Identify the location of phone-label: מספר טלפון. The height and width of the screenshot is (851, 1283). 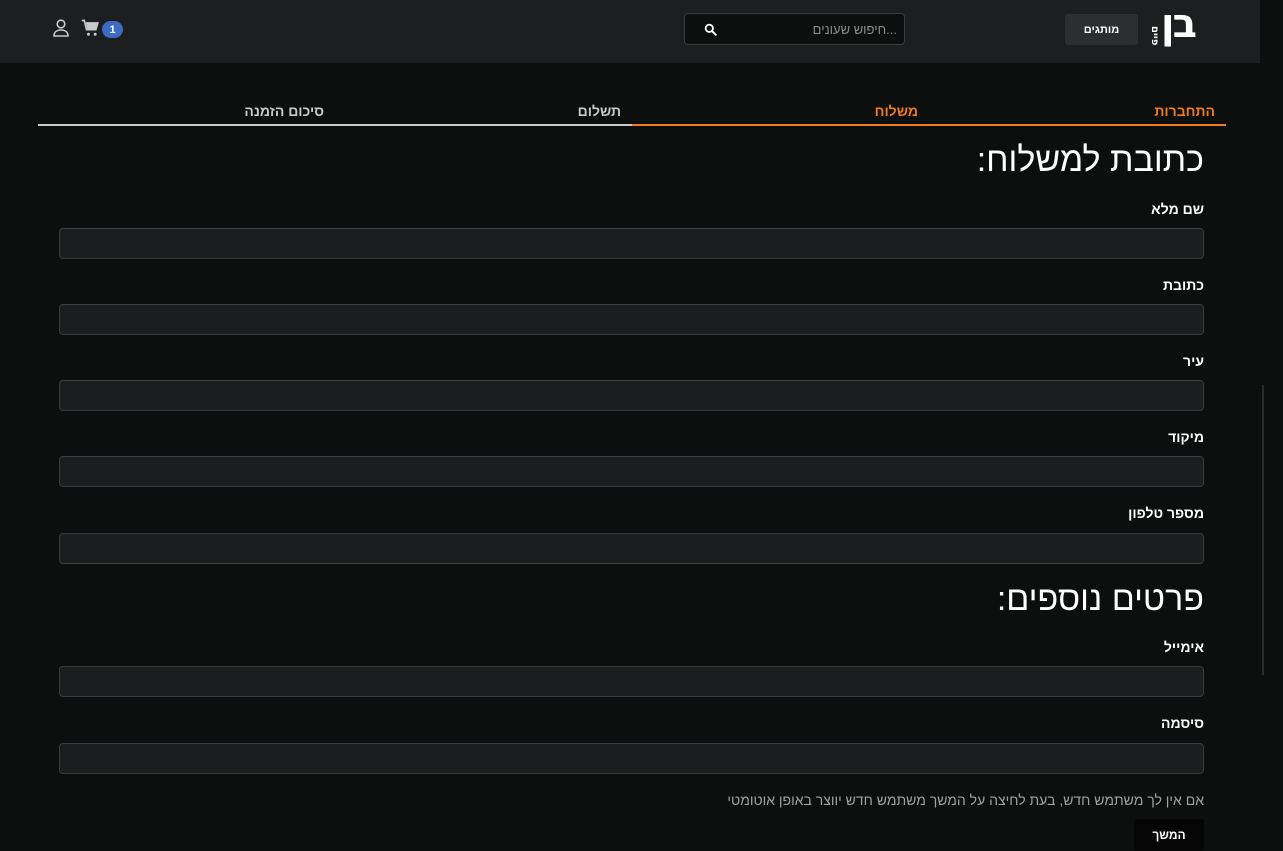
(1166, 513).